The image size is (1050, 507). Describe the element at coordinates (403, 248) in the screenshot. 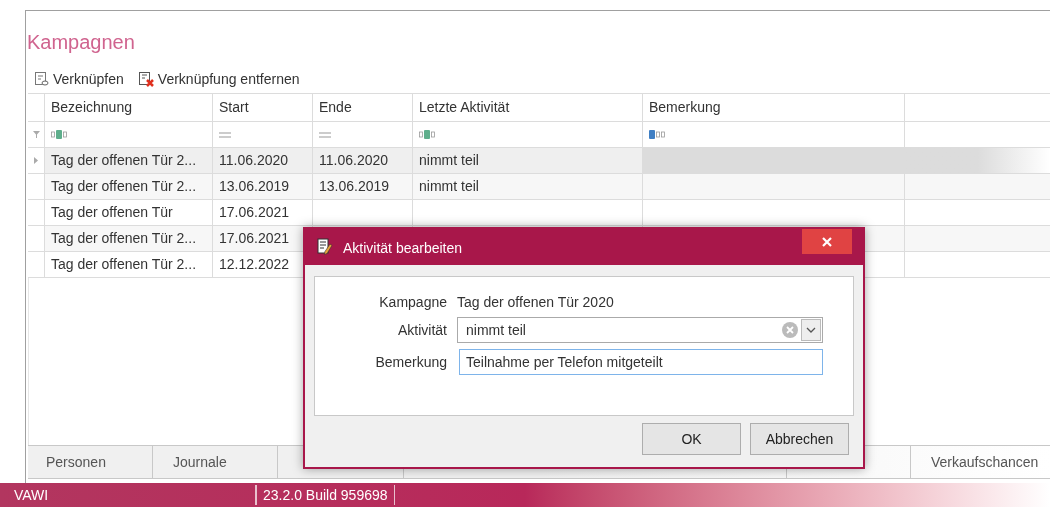

I see `dialog-title: Aktivität bearbeiten` at that location.